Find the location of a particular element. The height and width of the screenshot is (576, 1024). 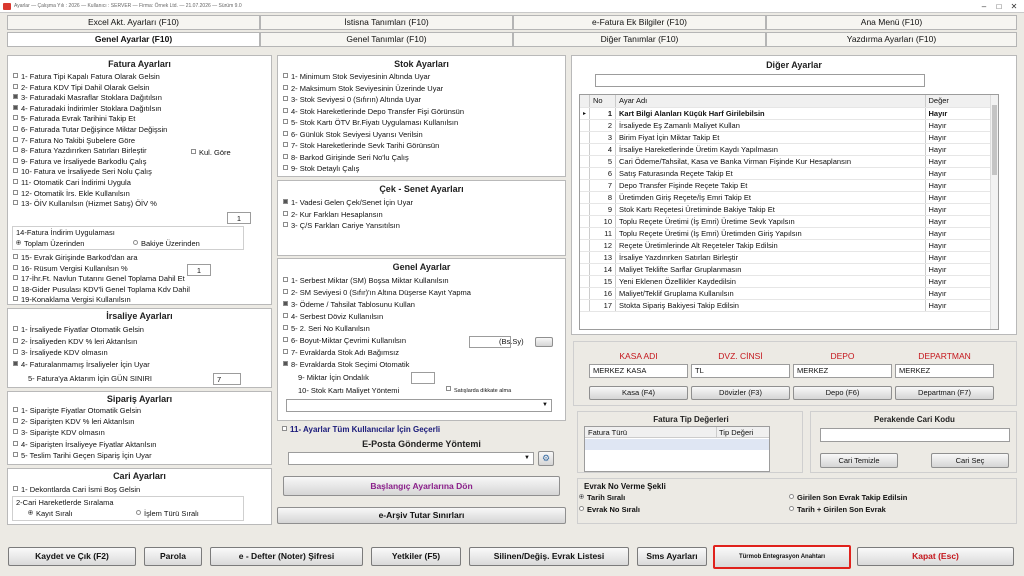

stok-option-1: 1- Minimum Stok Seviyesinin Altında Uyar is located at coordinates (356, 77).